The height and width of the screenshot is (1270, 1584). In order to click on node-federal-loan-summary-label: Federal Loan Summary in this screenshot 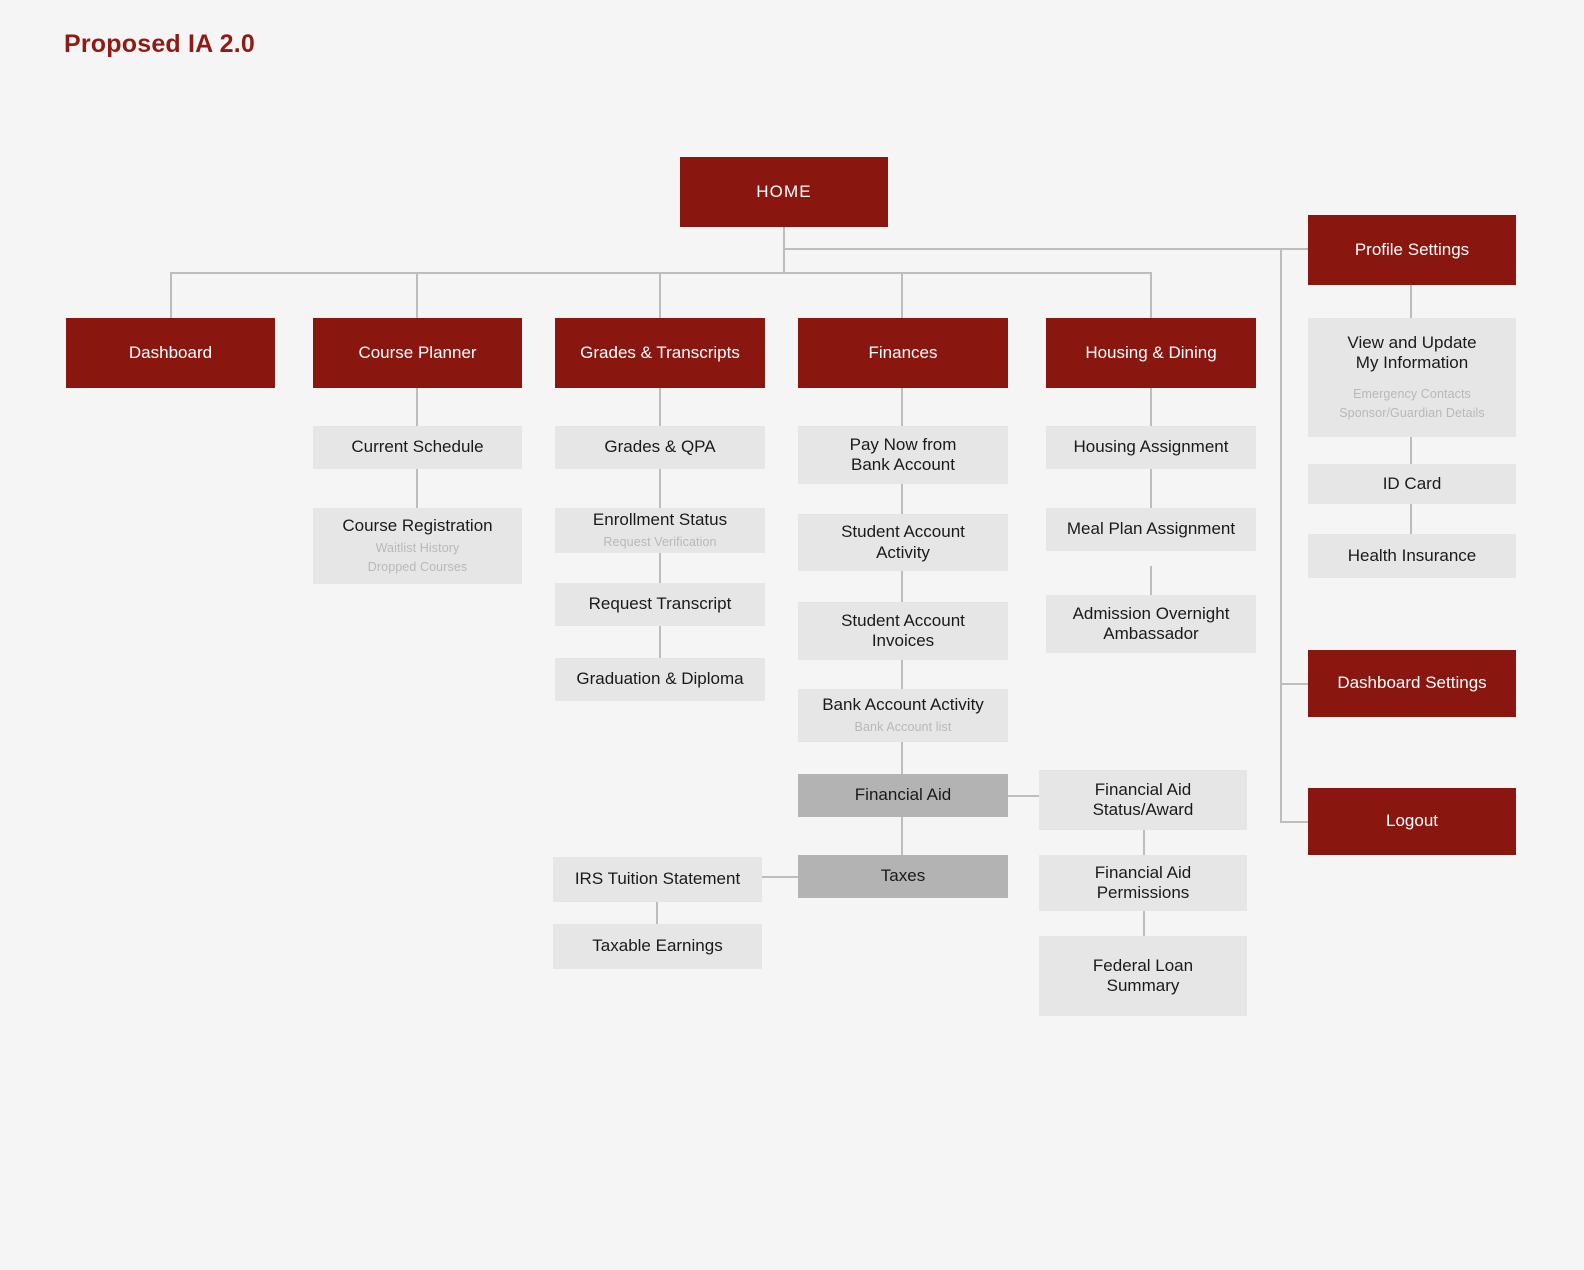, I will do `click(1143, 975)`.